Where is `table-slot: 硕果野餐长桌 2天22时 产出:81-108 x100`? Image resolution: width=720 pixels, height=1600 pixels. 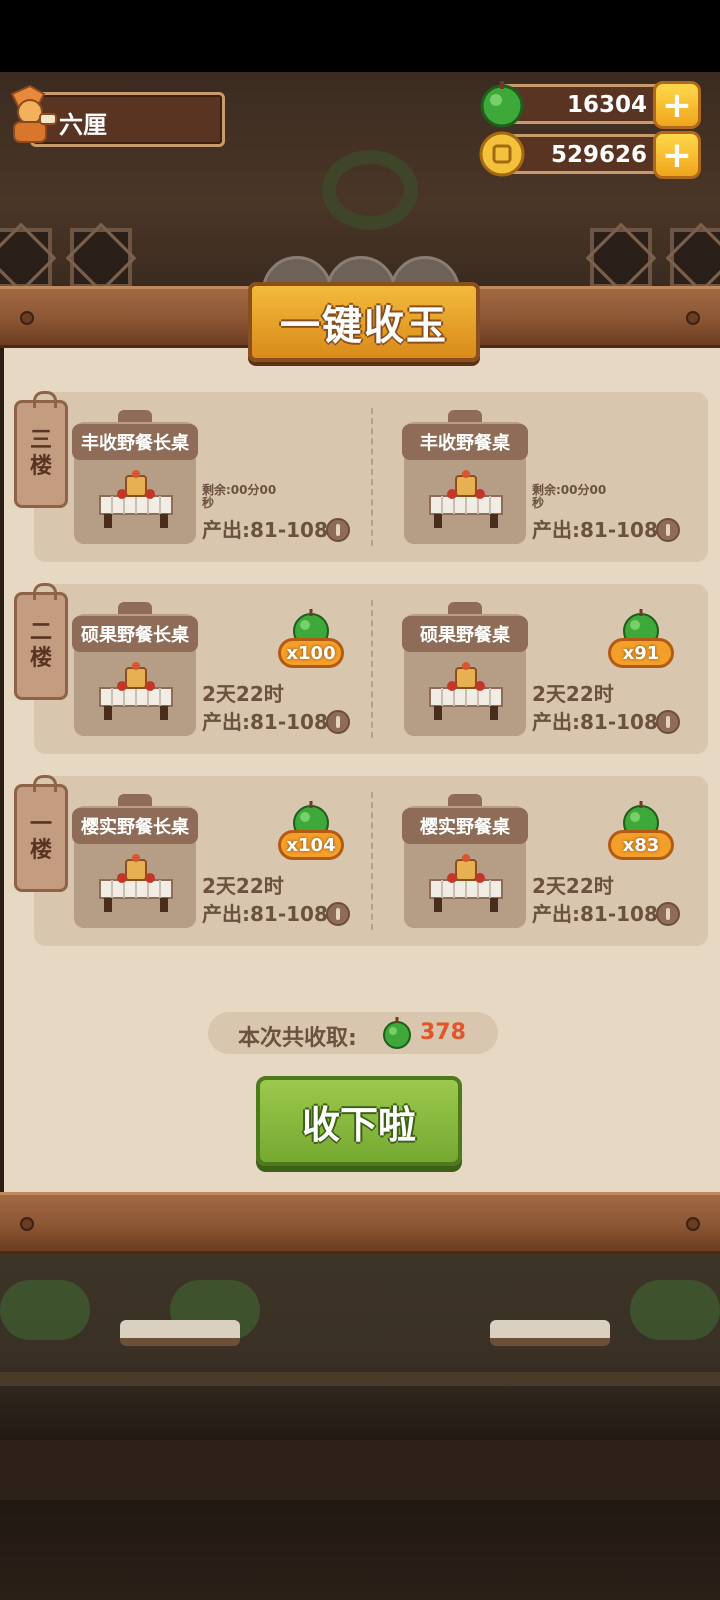 table-slot: 硕果野餐长桌 2天22时 产出:81-108 x100 is located at coordinates (199, 669).